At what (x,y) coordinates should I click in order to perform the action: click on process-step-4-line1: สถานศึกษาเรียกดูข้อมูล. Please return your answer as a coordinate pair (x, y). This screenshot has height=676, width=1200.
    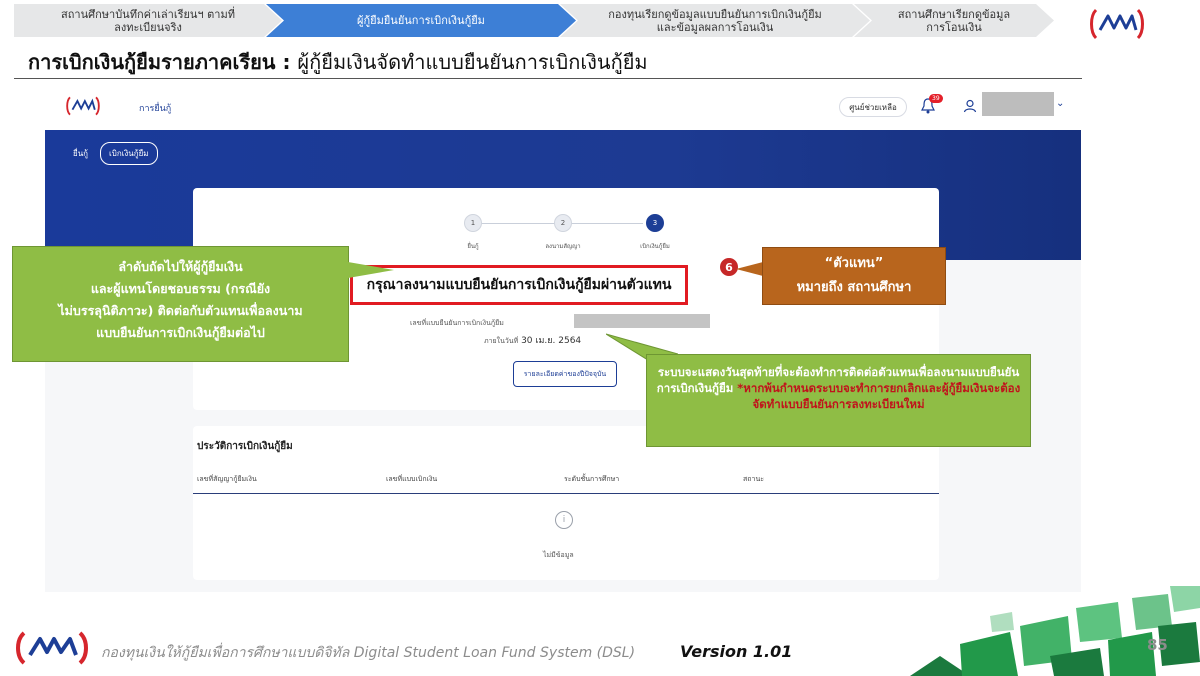
    Looking at the image, I should click on (954, 14).